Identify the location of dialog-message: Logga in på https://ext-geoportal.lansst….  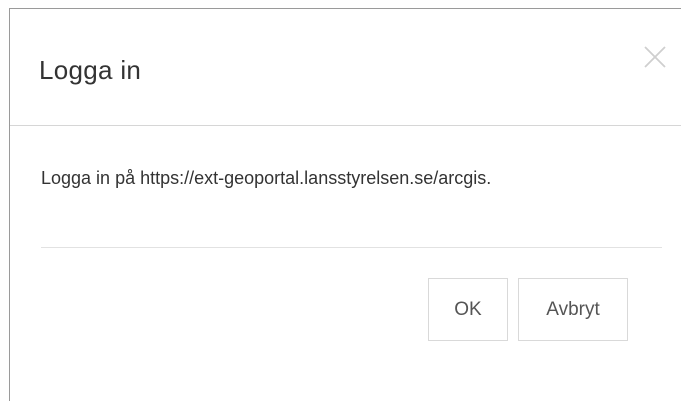
(266, 178).